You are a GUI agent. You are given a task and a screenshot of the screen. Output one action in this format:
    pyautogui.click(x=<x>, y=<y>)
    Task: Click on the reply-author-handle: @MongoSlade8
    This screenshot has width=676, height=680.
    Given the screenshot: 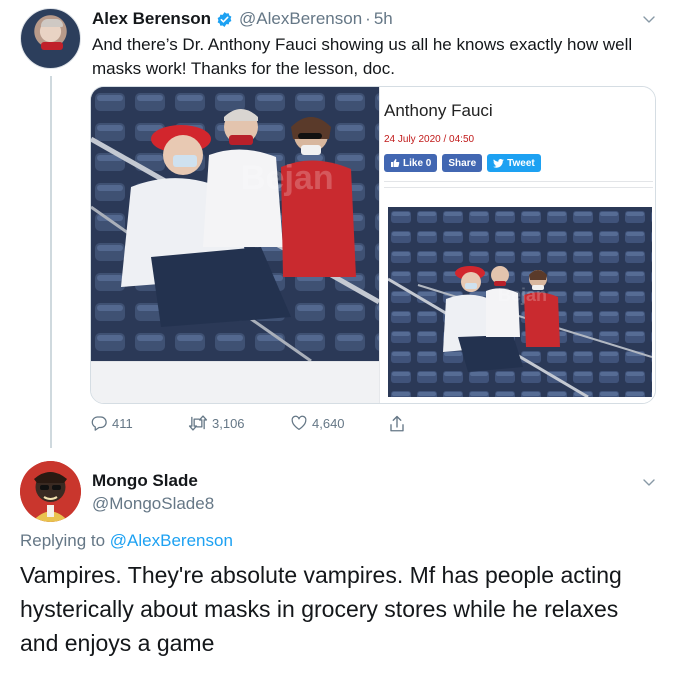 What is the action you would take?
    pyautogui.click(x=153, y=504)
    